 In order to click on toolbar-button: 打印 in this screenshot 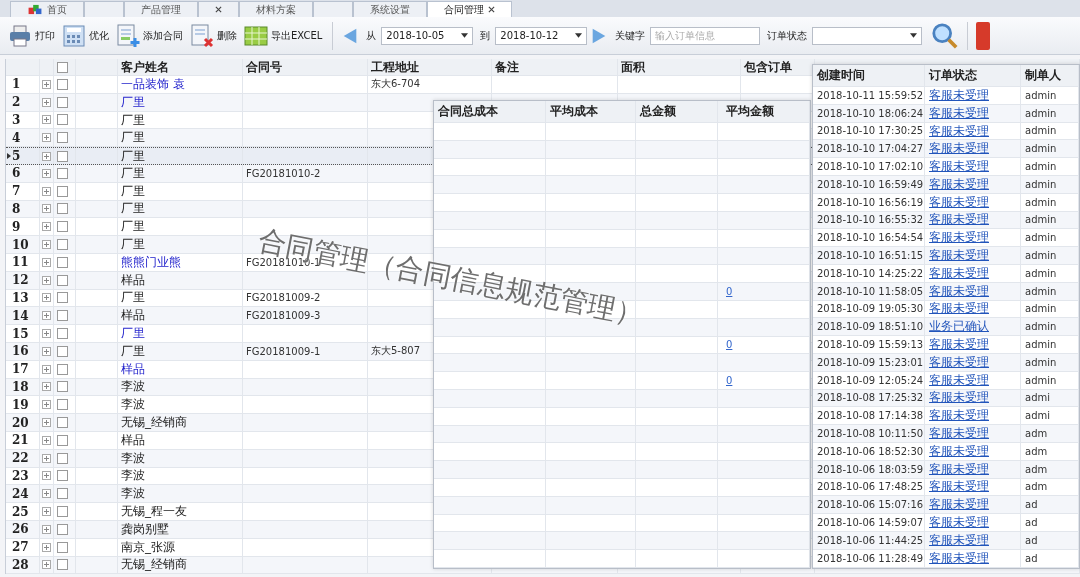, I will do `click(31, 35)`.